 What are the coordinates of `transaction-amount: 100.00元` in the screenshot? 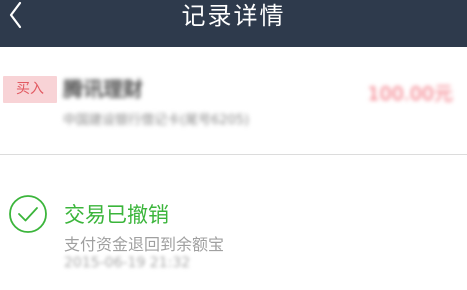 It's located at (410, 94).